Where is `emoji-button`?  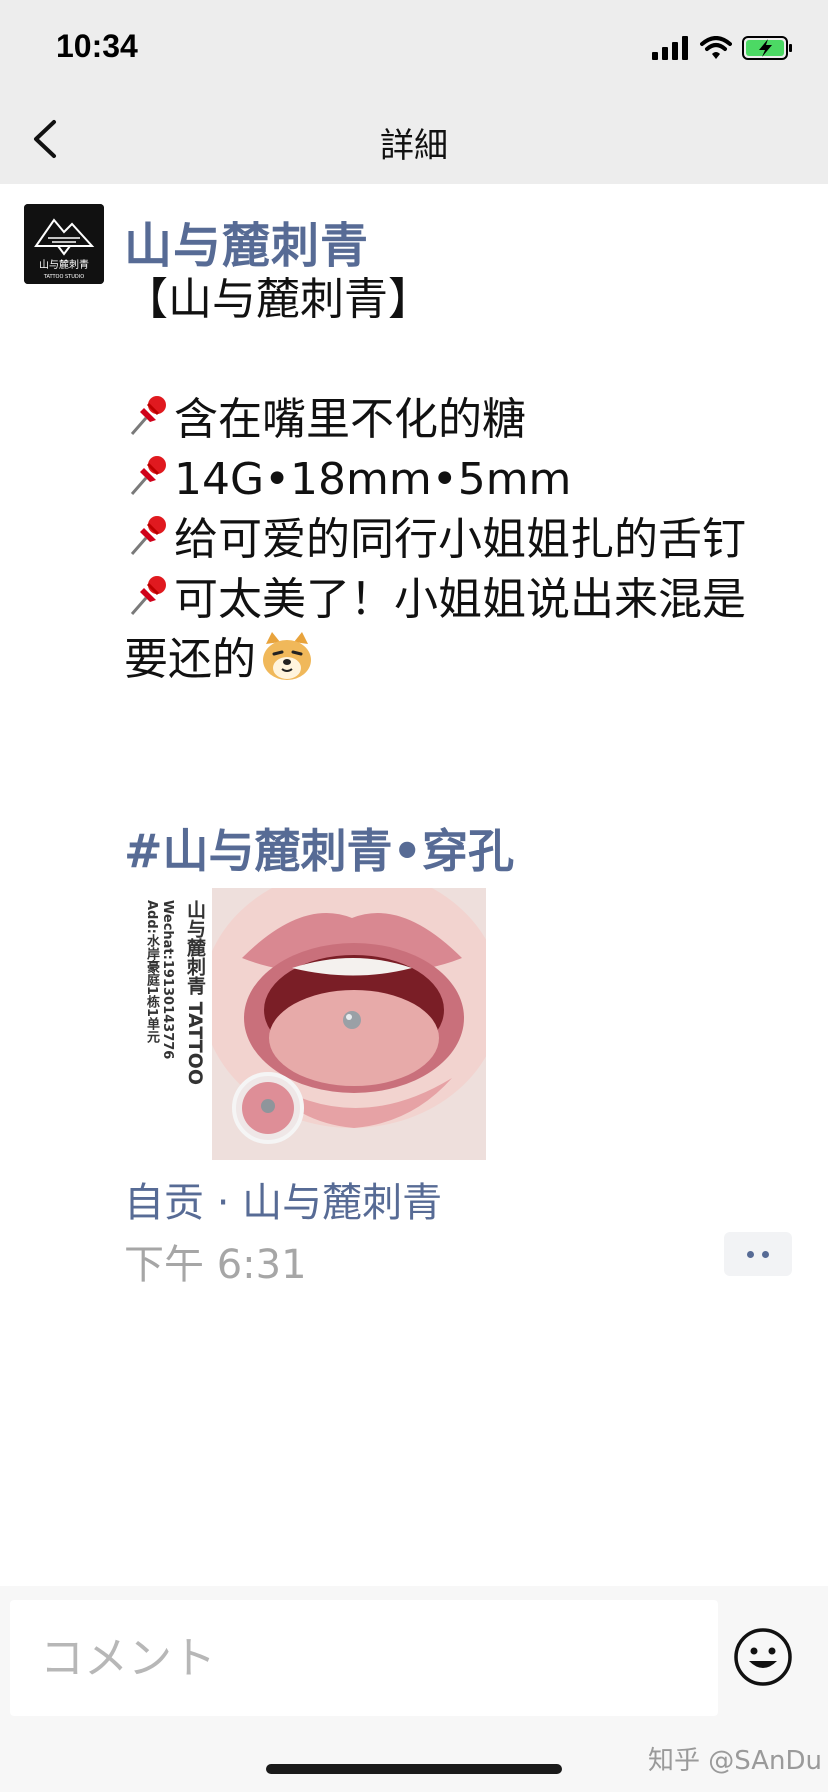 emoji-button is located at coordinates (763, 1657).